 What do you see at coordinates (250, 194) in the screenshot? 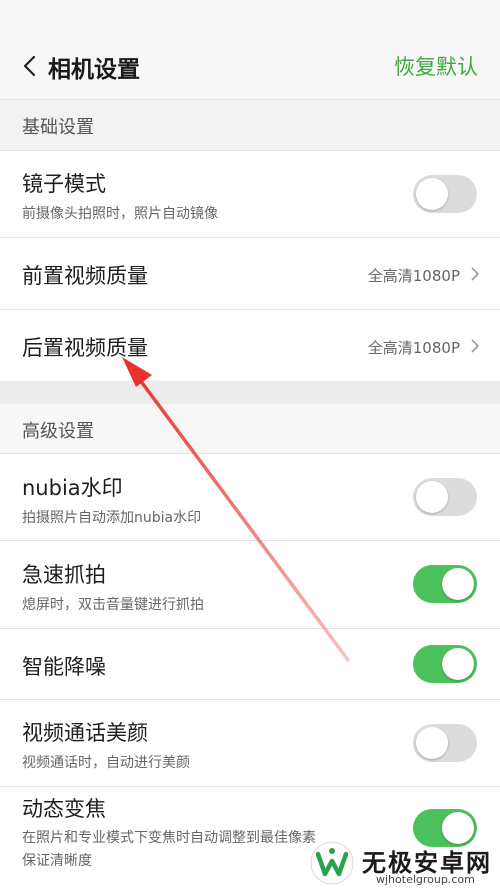
I see `setting-row-mirror-mode: 镜子模式 前摄像头拍照时，照片自动镜像` at bounding box center [250, 194].